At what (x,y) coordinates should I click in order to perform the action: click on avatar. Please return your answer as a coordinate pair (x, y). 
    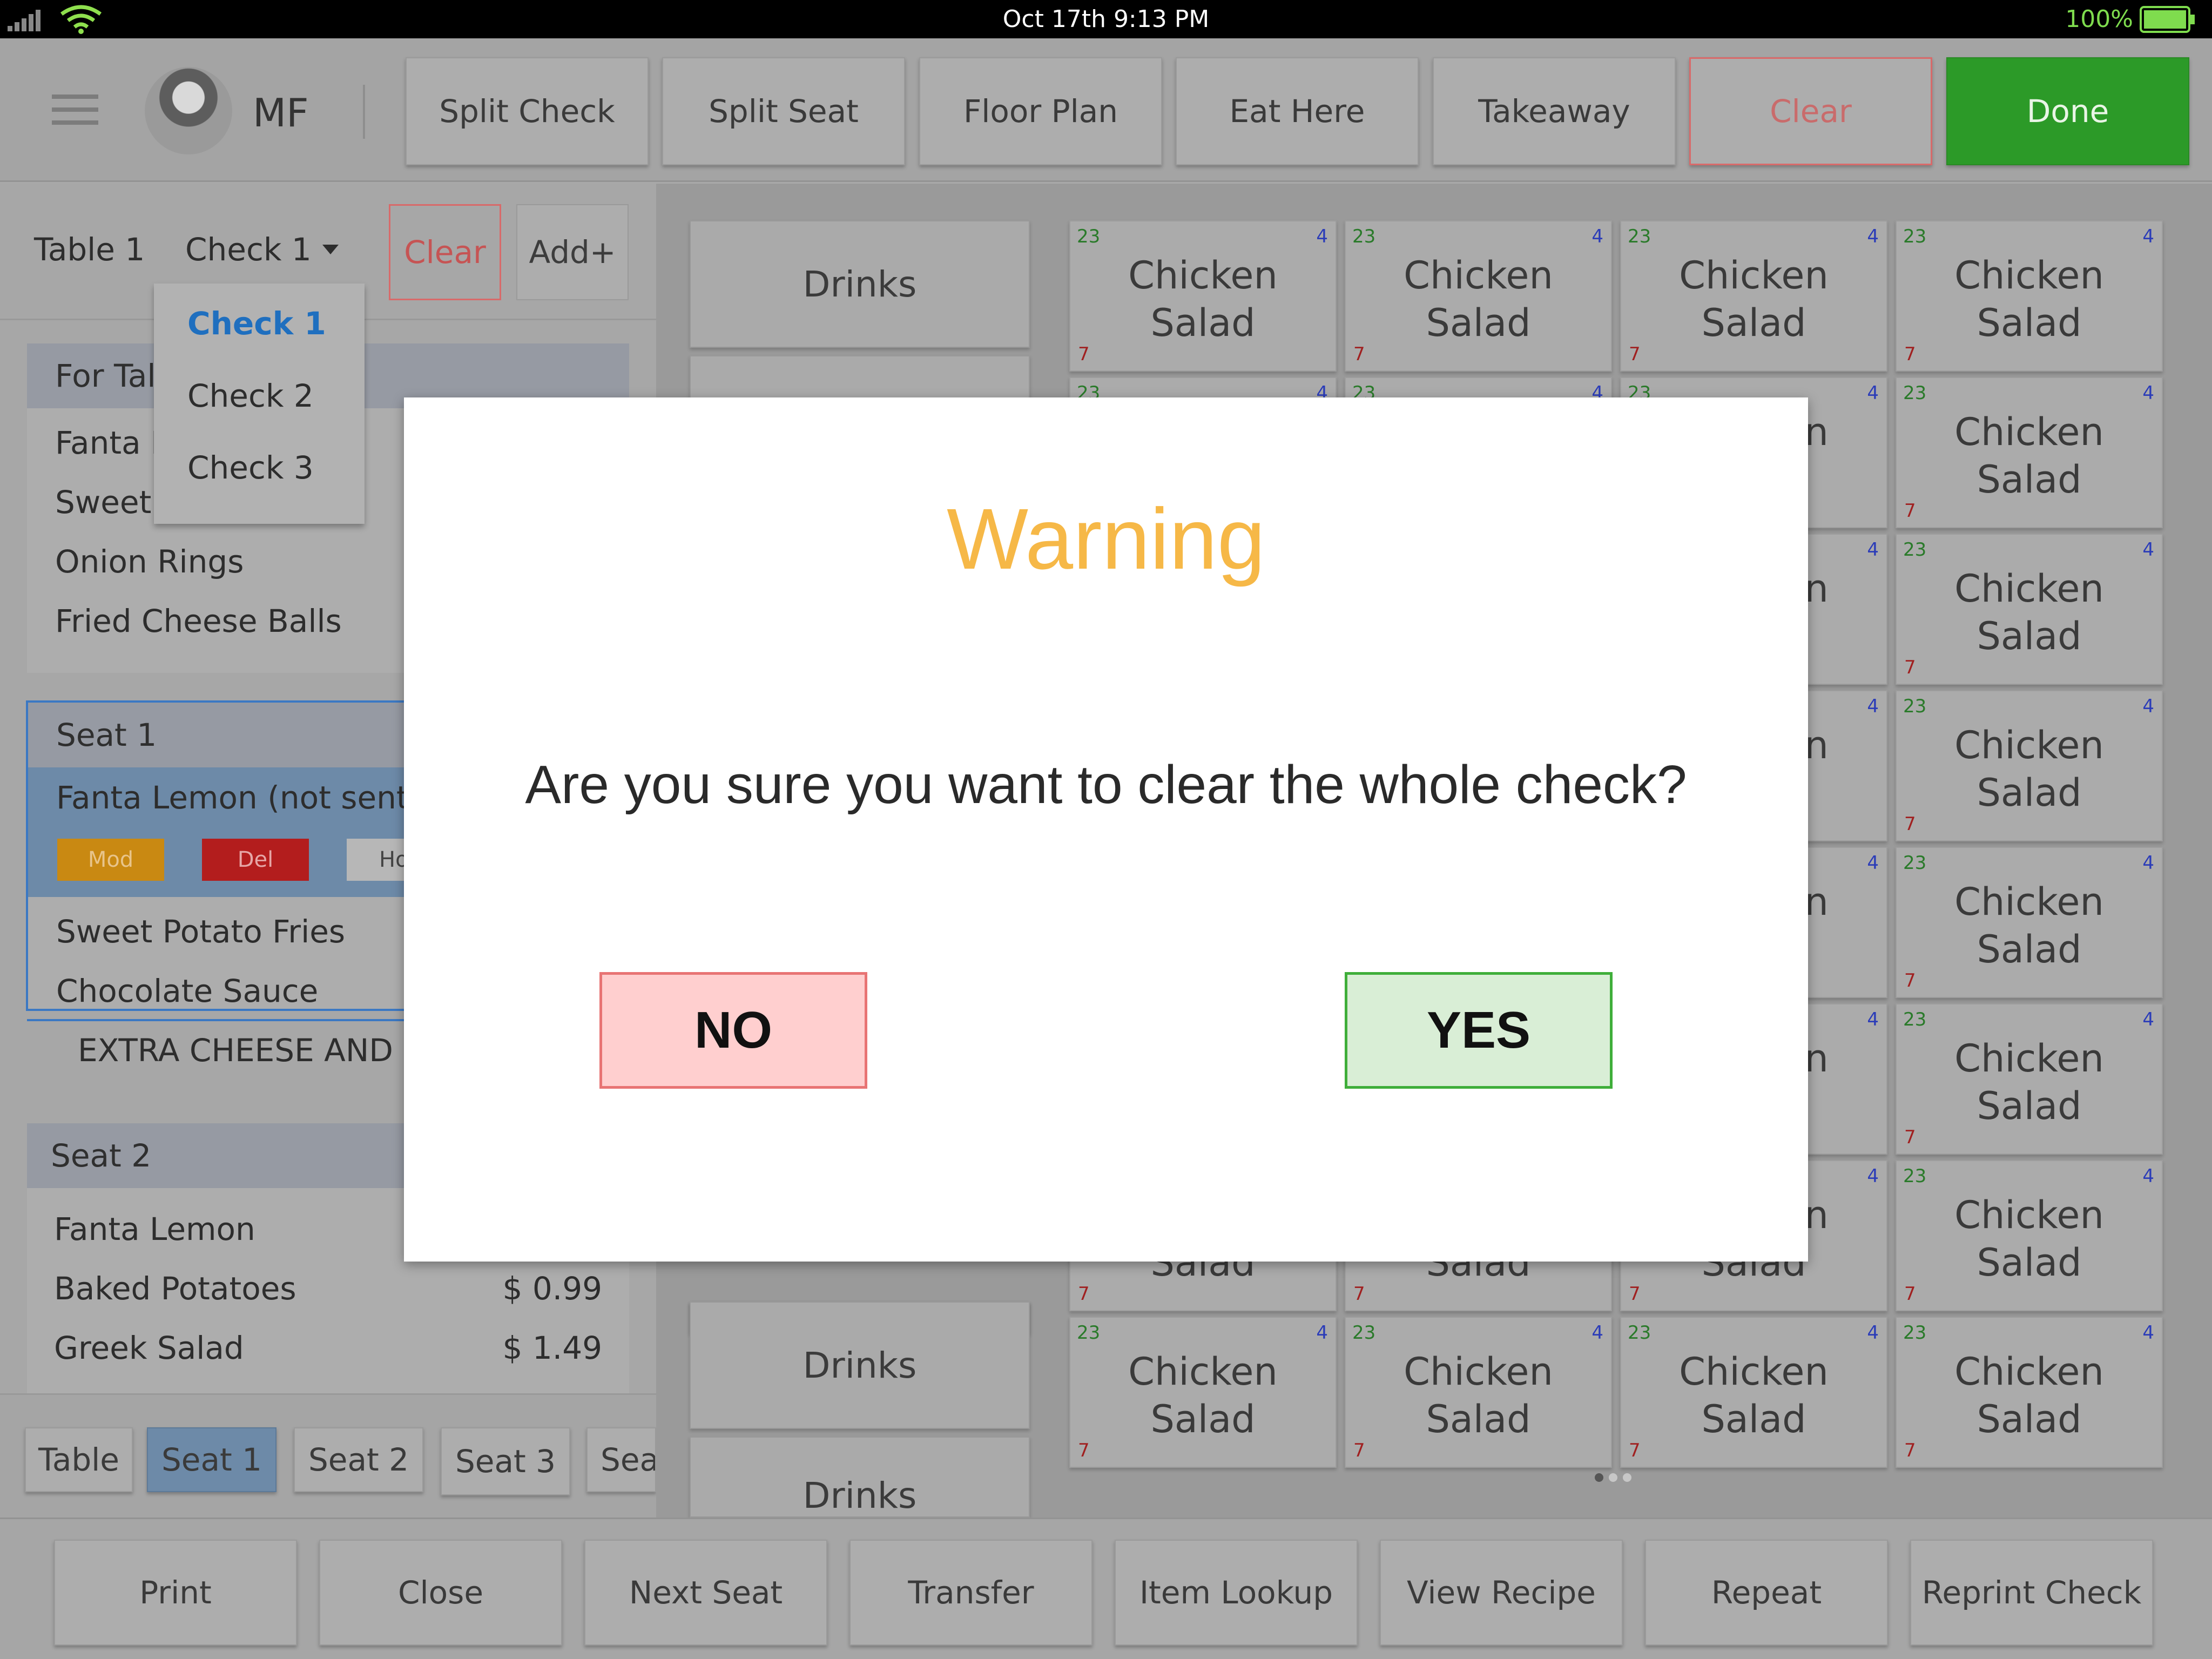
    Looking at the image, I should click on (188, 110).